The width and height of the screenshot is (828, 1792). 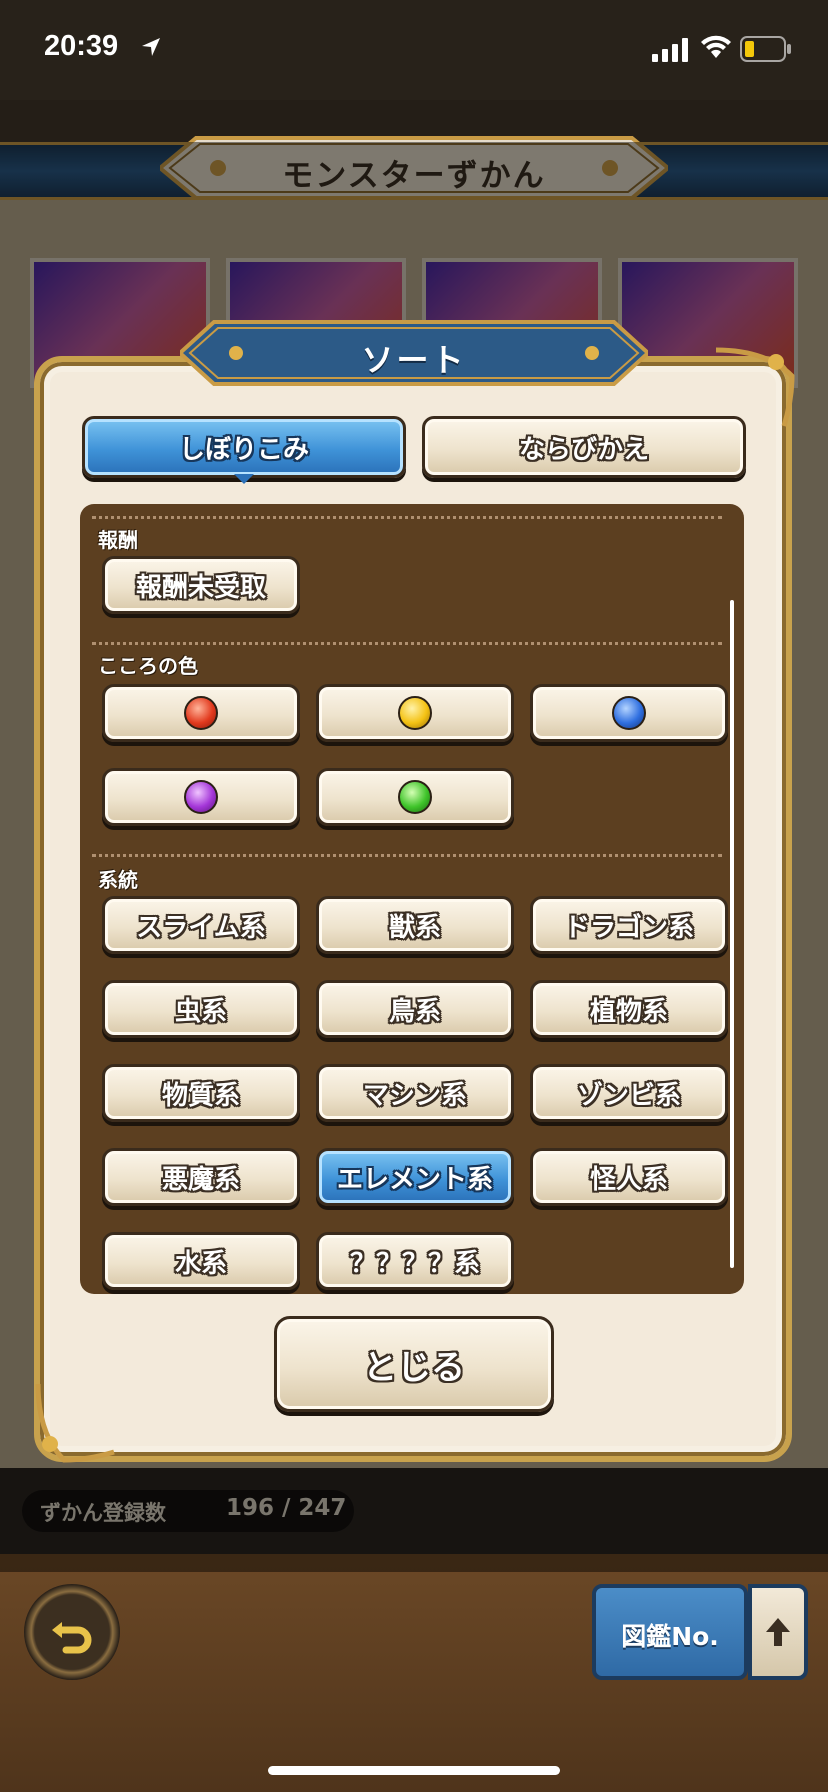 What do you see at coordinates (415, 1177) in the screenshot?
I see `family-element-button: エレメント系` at bounding box center [415, 1177].